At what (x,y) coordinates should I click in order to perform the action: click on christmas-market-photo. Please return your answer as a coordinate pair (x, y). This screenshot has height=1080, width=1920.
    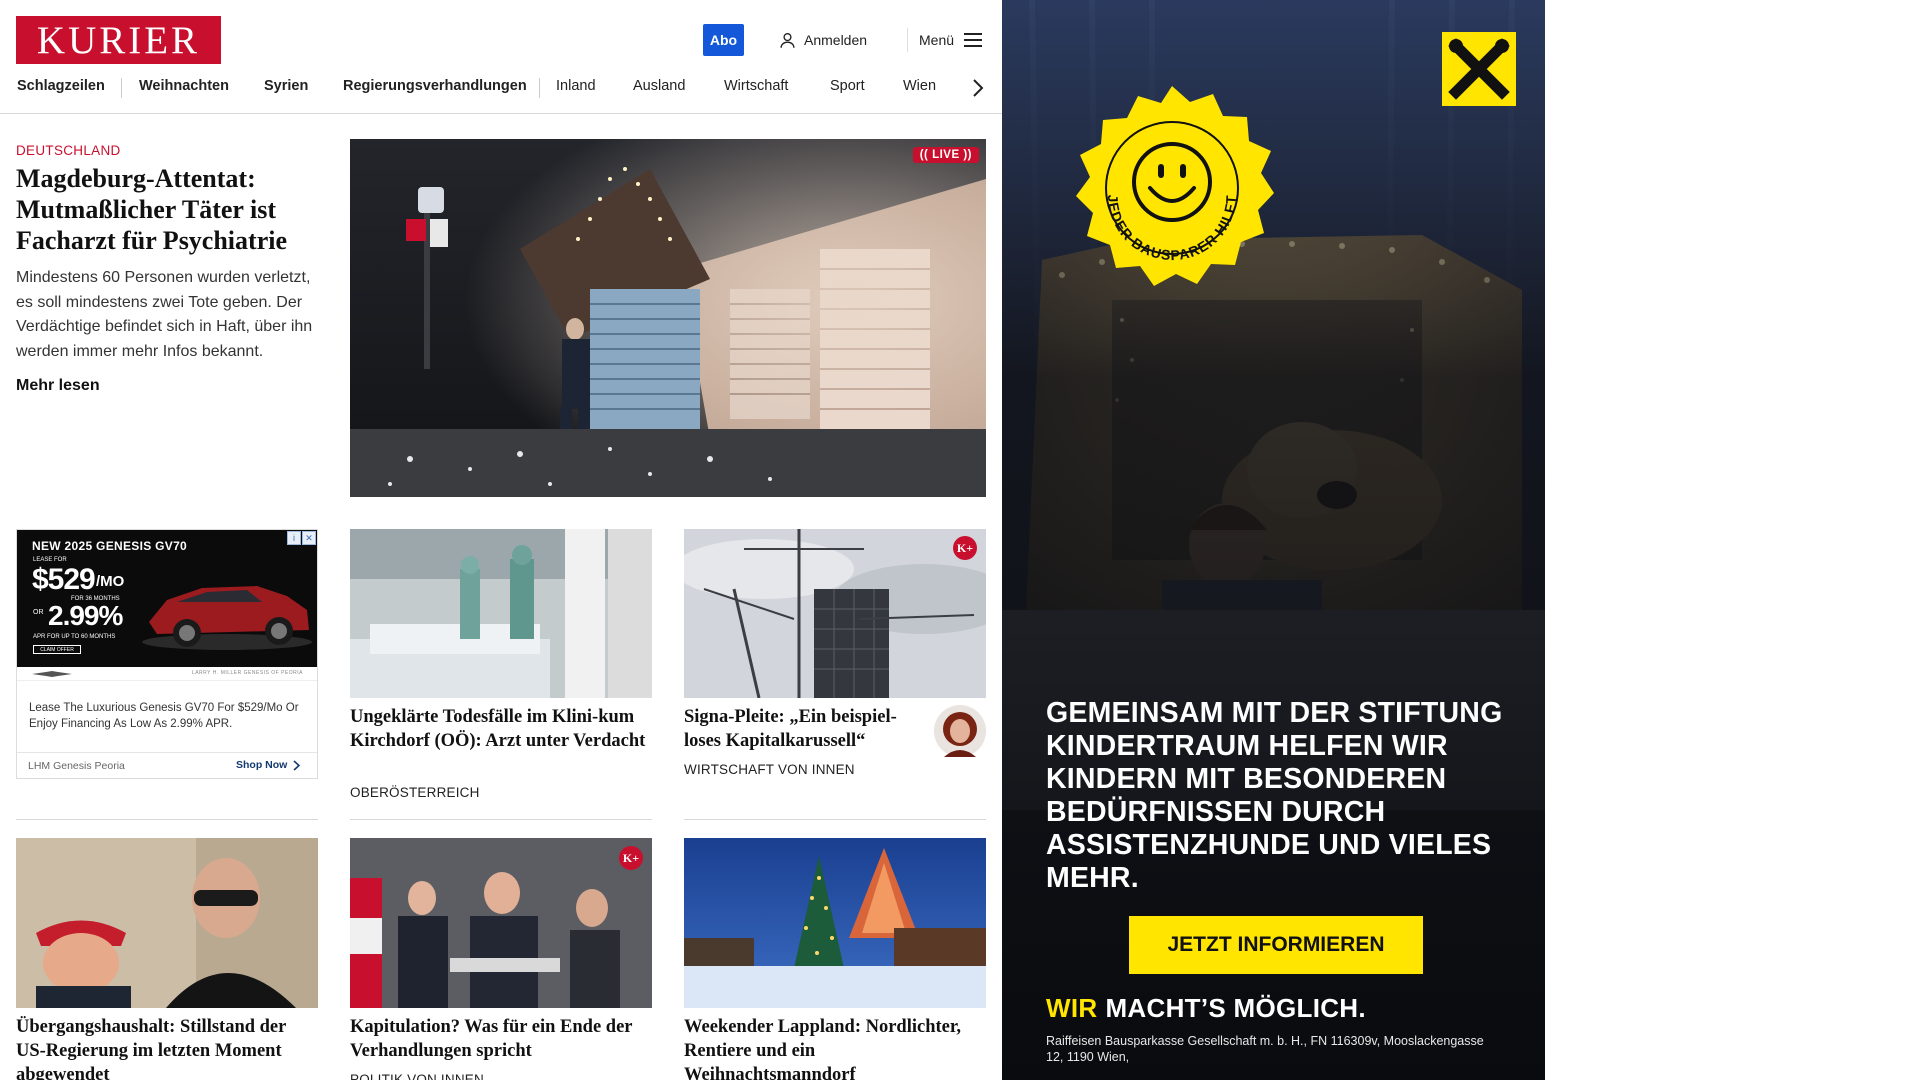
    Looking at the image, I should click on (668, 318).